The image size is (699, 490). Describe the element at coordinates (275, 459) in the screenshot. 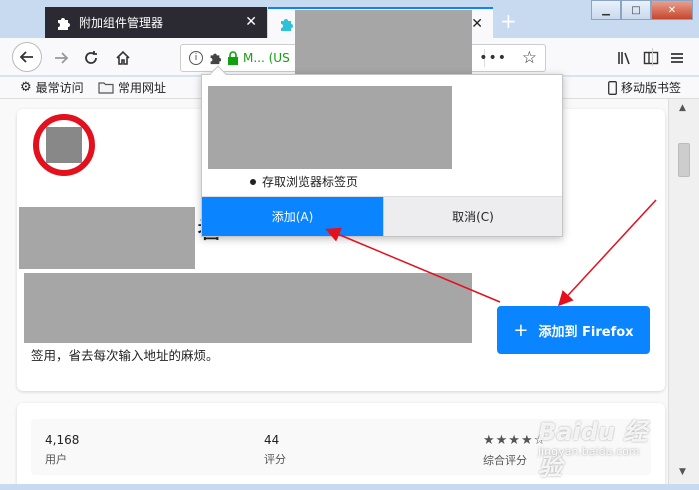

I see `stat-label: 评分` at that location.